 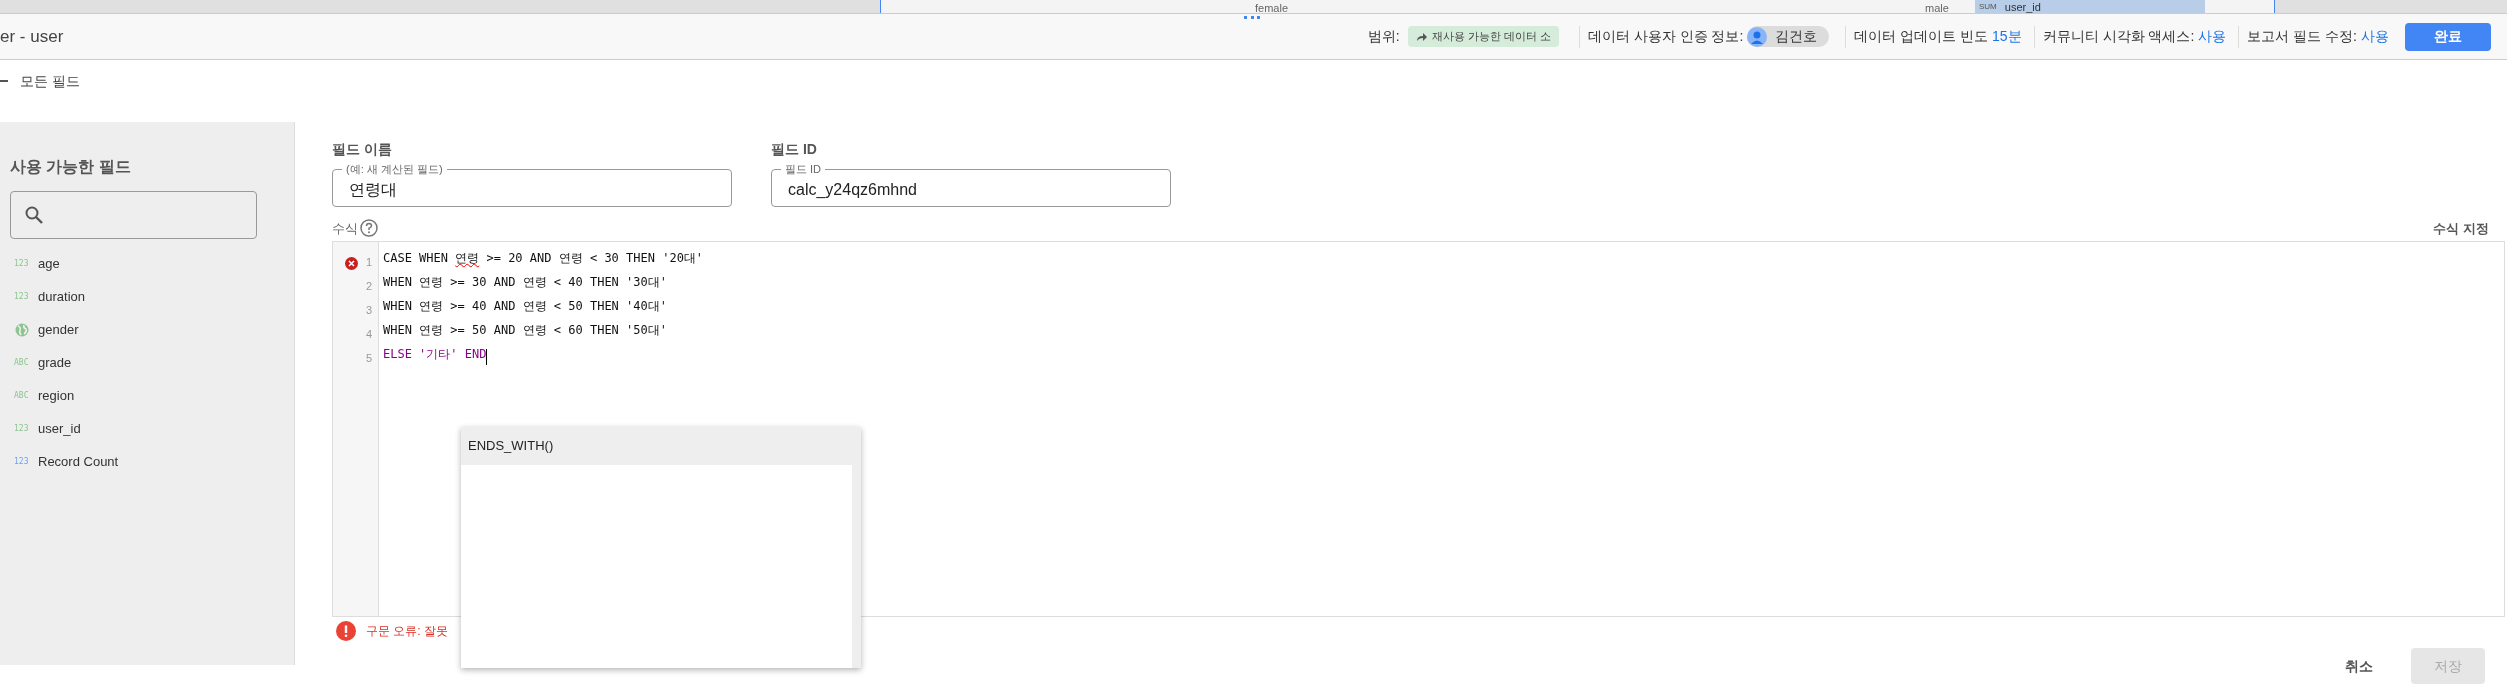 I want to click on floating-label: (예: 새 계산된 필드), so click(x=394, y=169).